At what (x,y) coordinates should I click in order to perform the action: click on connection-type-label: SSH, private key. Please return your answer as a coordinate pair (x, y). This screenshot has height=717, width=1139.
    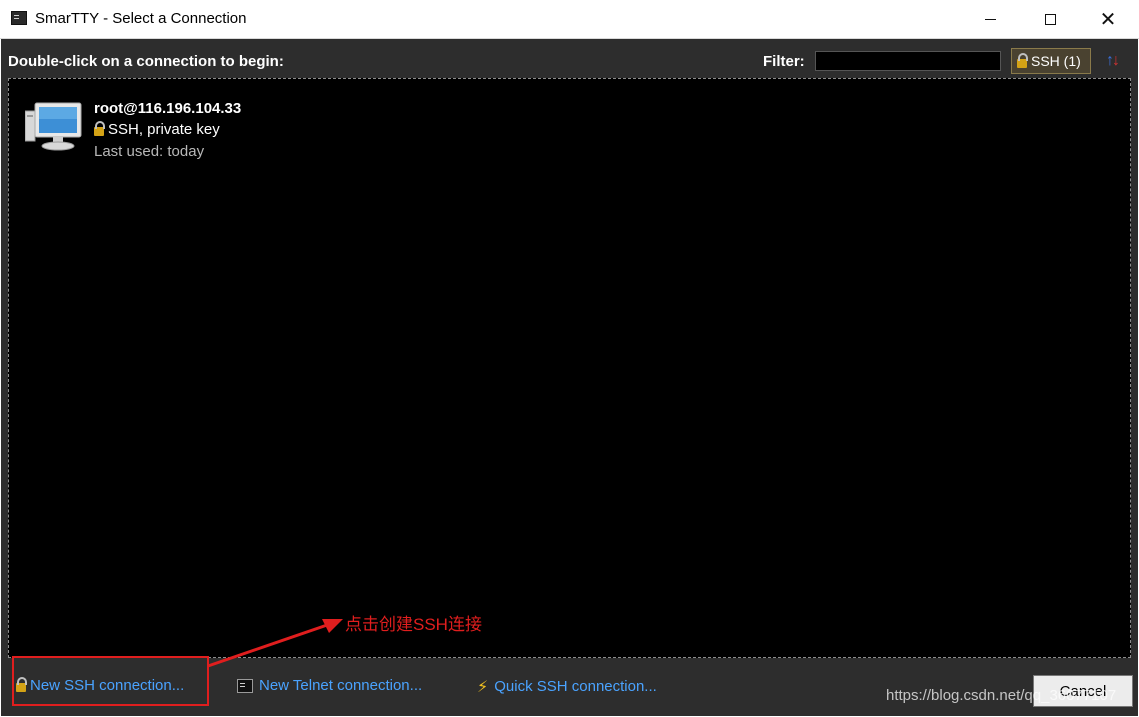
    Looking at the image, I should click on (164, 129).